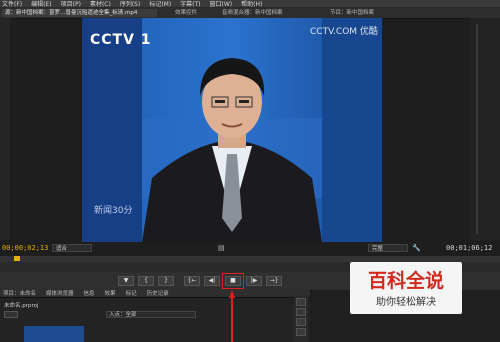 This screenshot has width=500, height=342. I want to click on mark-out-button: }, so click(166, 281).